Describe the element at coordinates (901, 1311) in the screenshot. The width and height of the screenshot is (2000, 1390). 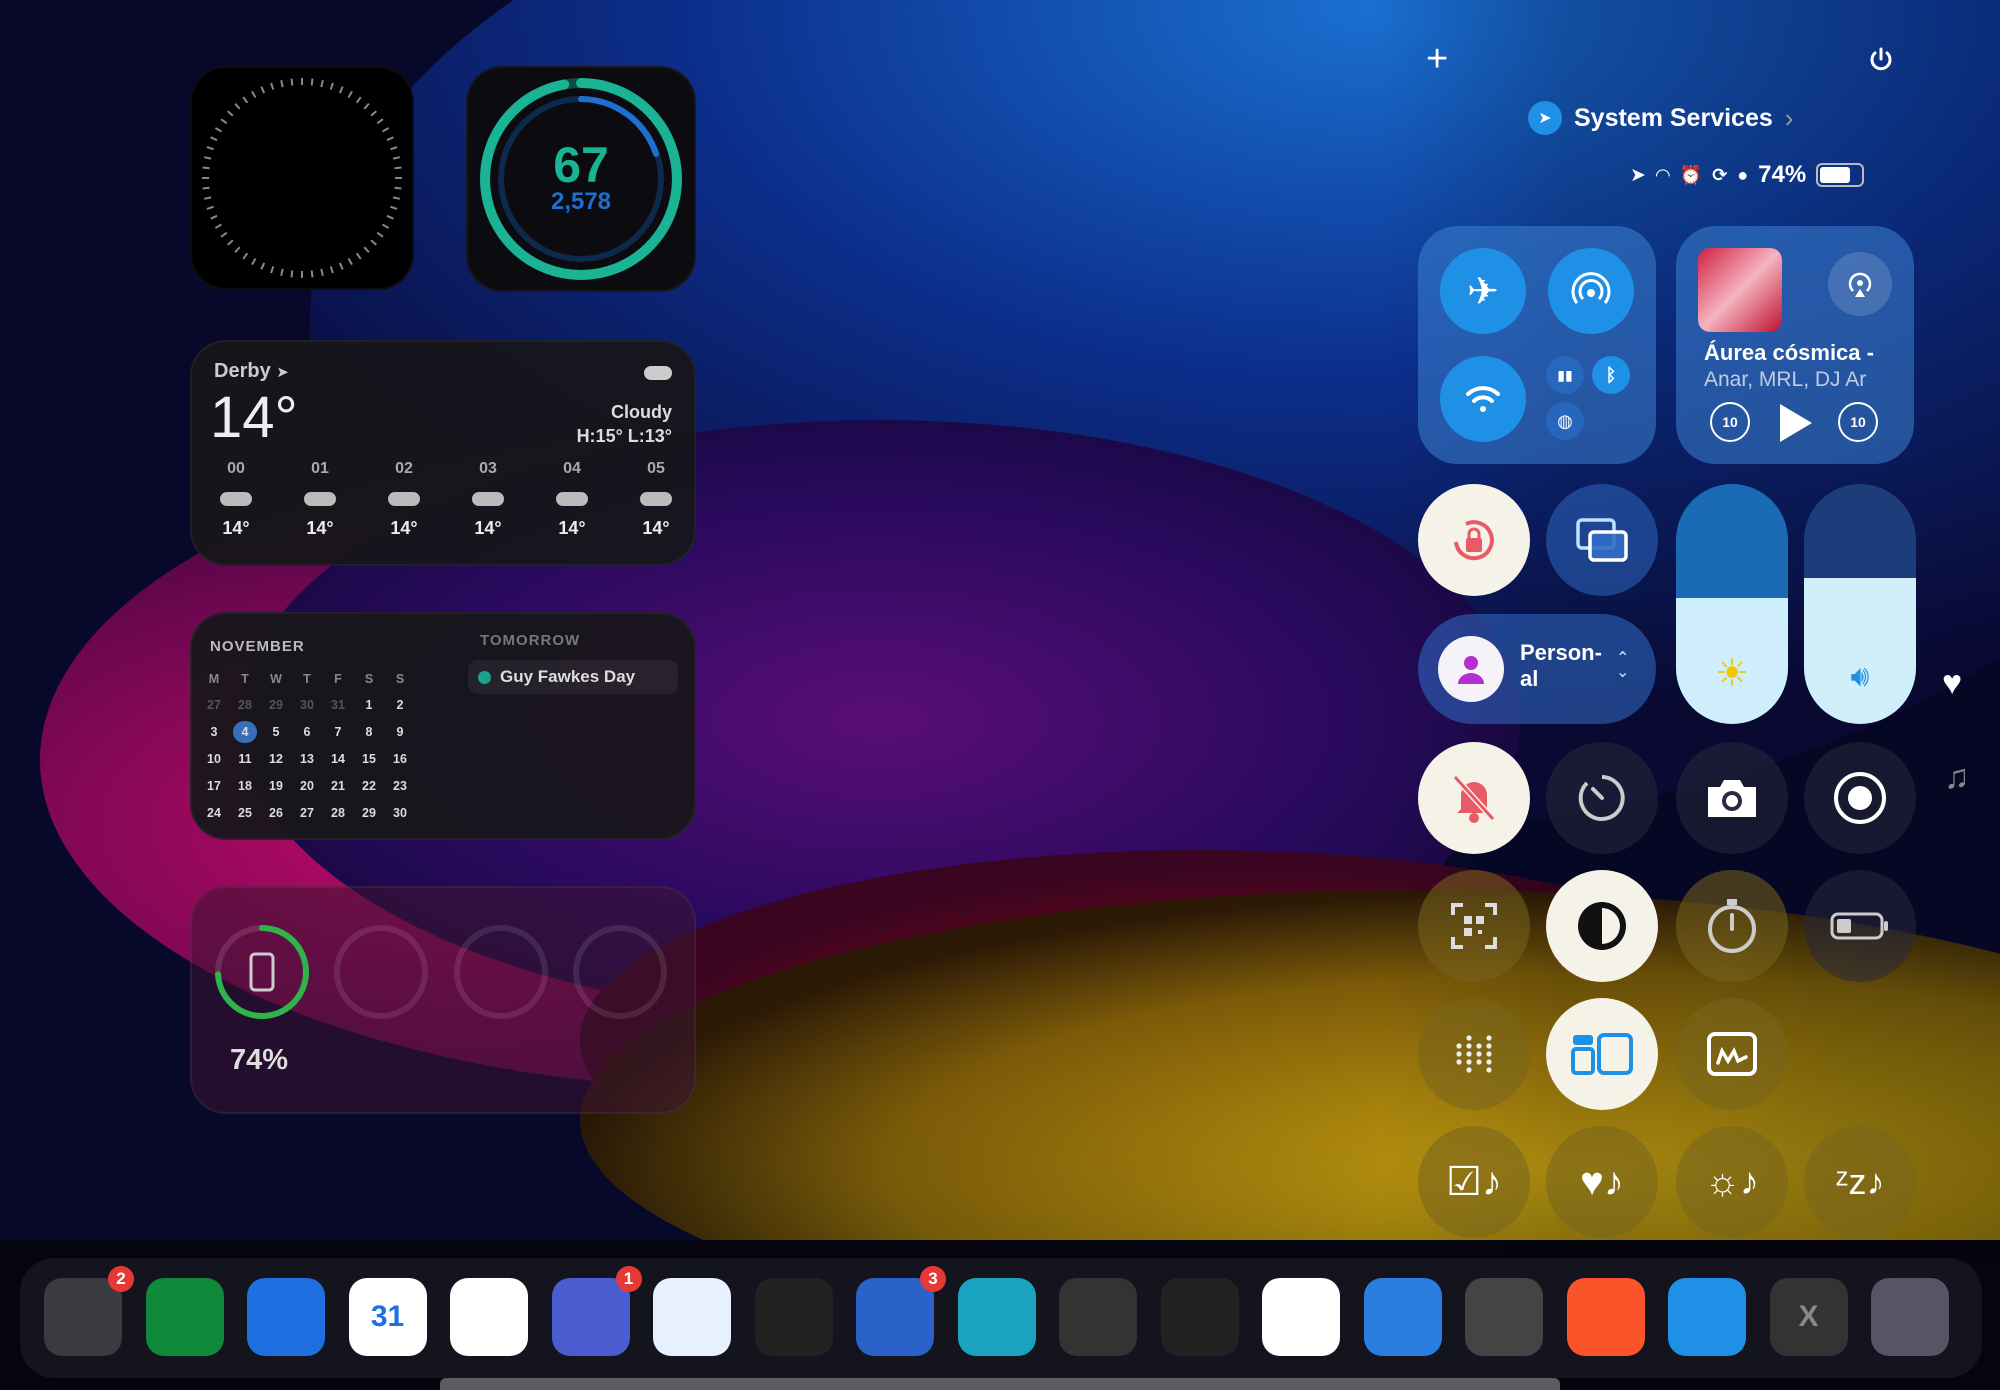
I see `spark-app-icon: 3` at that location.